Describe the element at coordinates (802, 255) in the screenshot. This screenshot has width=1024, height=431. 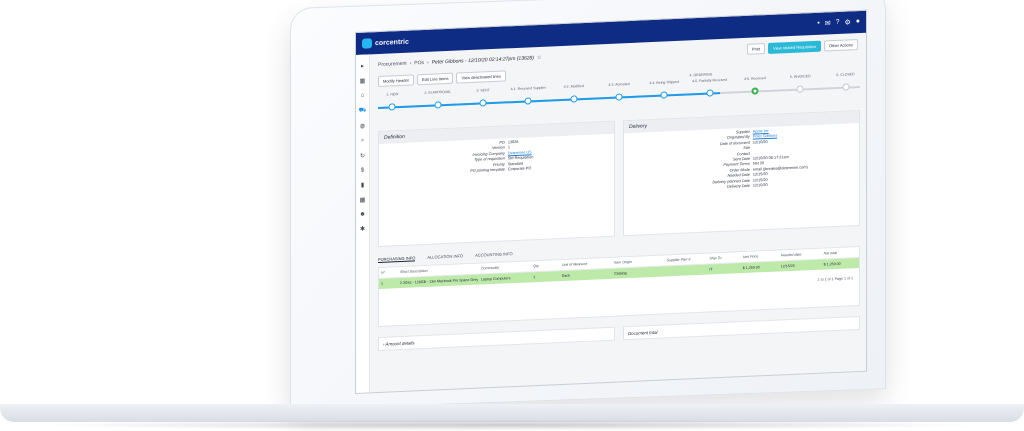
I see `column-header: Needed date` at that location.